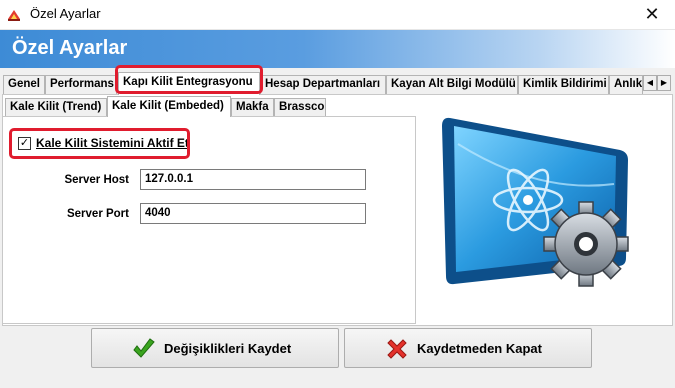  I want to click on tab-kale-kilit-trend: Kale Kilit (Trend), so click(56, 107).